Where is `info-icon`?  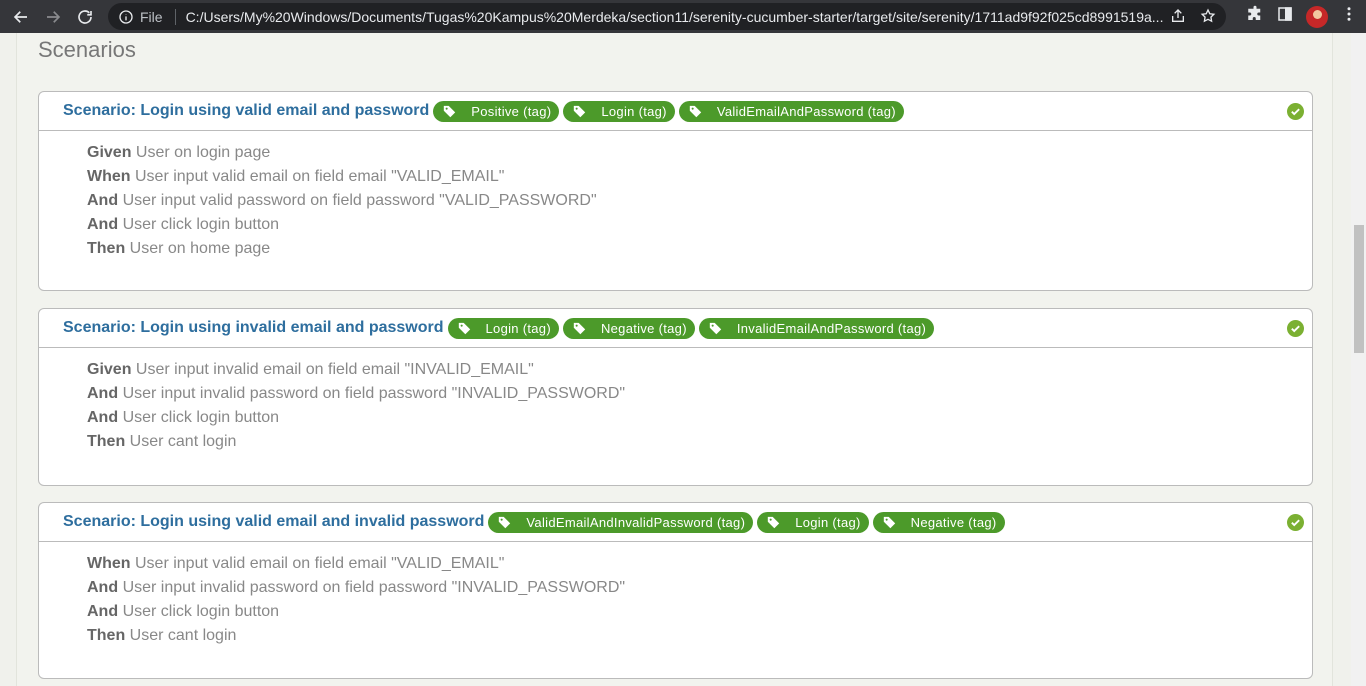
info-icon is located at coordinates (126, 17).